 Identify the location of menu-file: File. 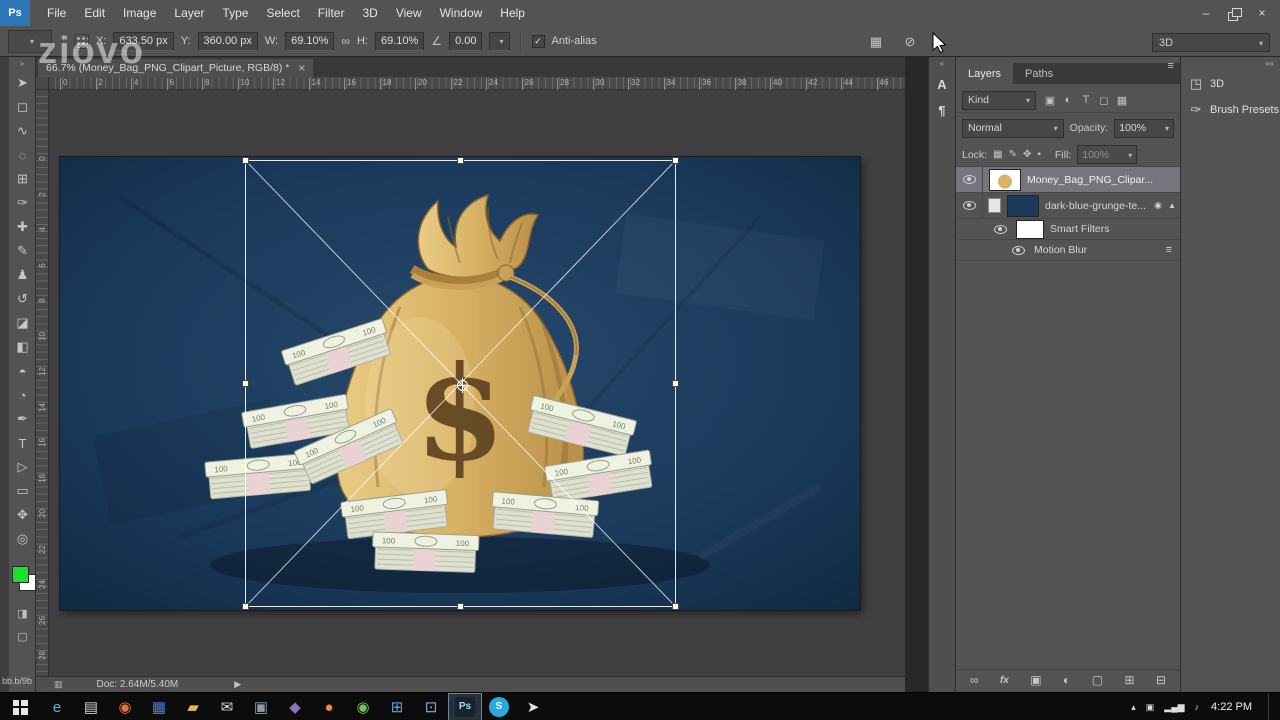
(56, 13).